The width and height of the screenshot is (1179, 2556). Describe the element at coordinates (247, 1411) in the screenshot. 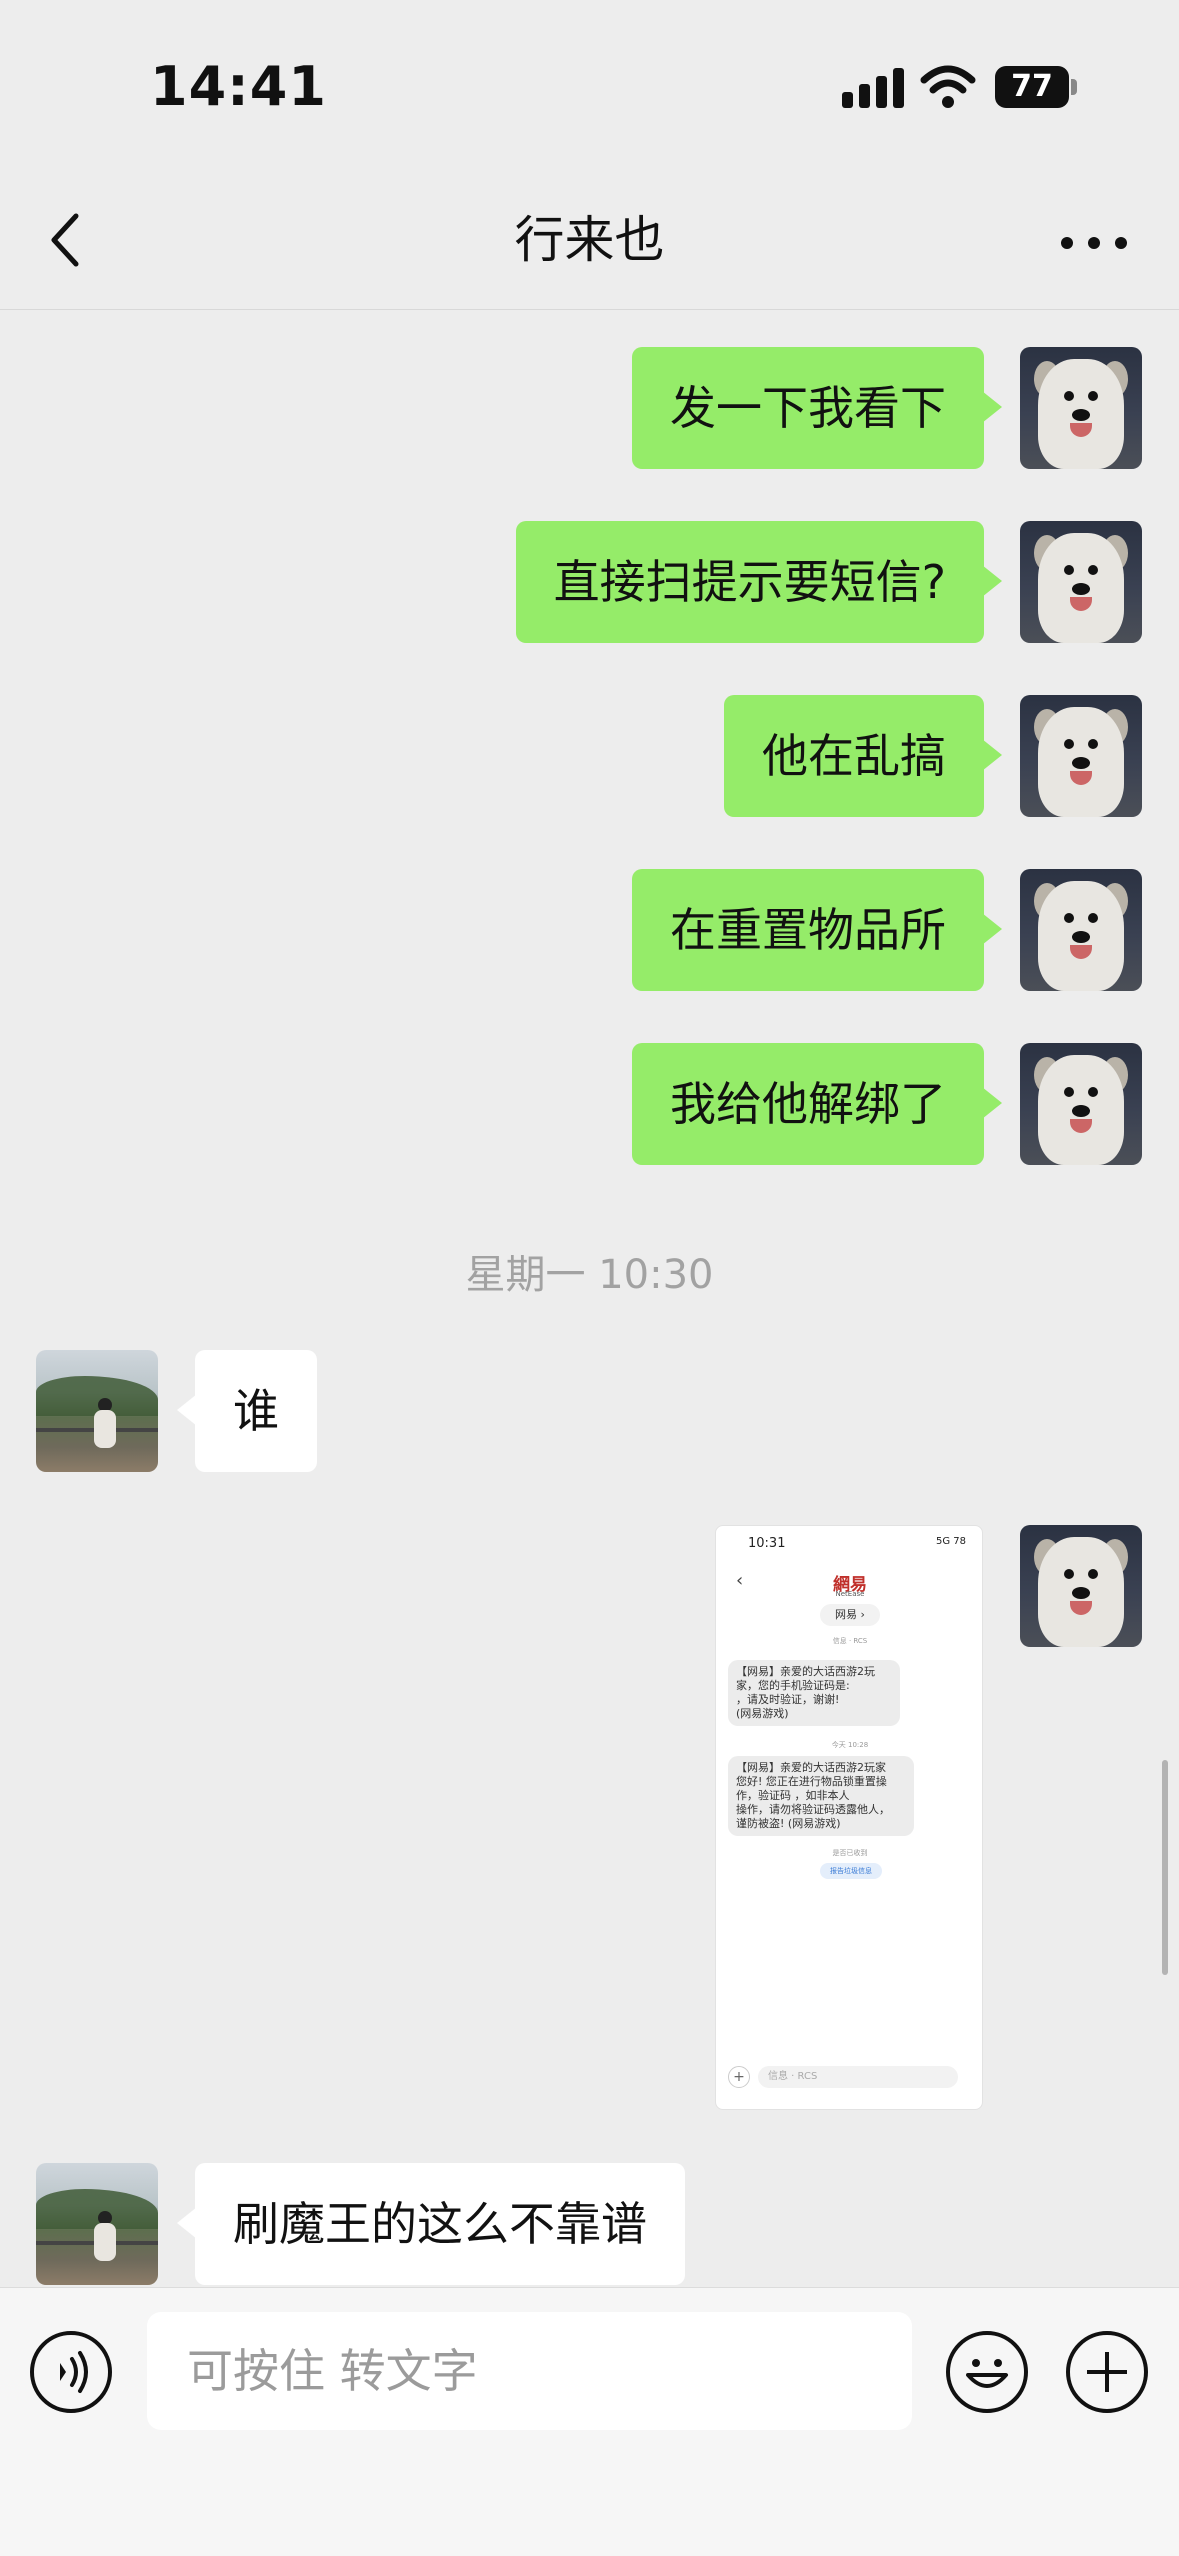

I see `incoming-message: 谁` at that location.